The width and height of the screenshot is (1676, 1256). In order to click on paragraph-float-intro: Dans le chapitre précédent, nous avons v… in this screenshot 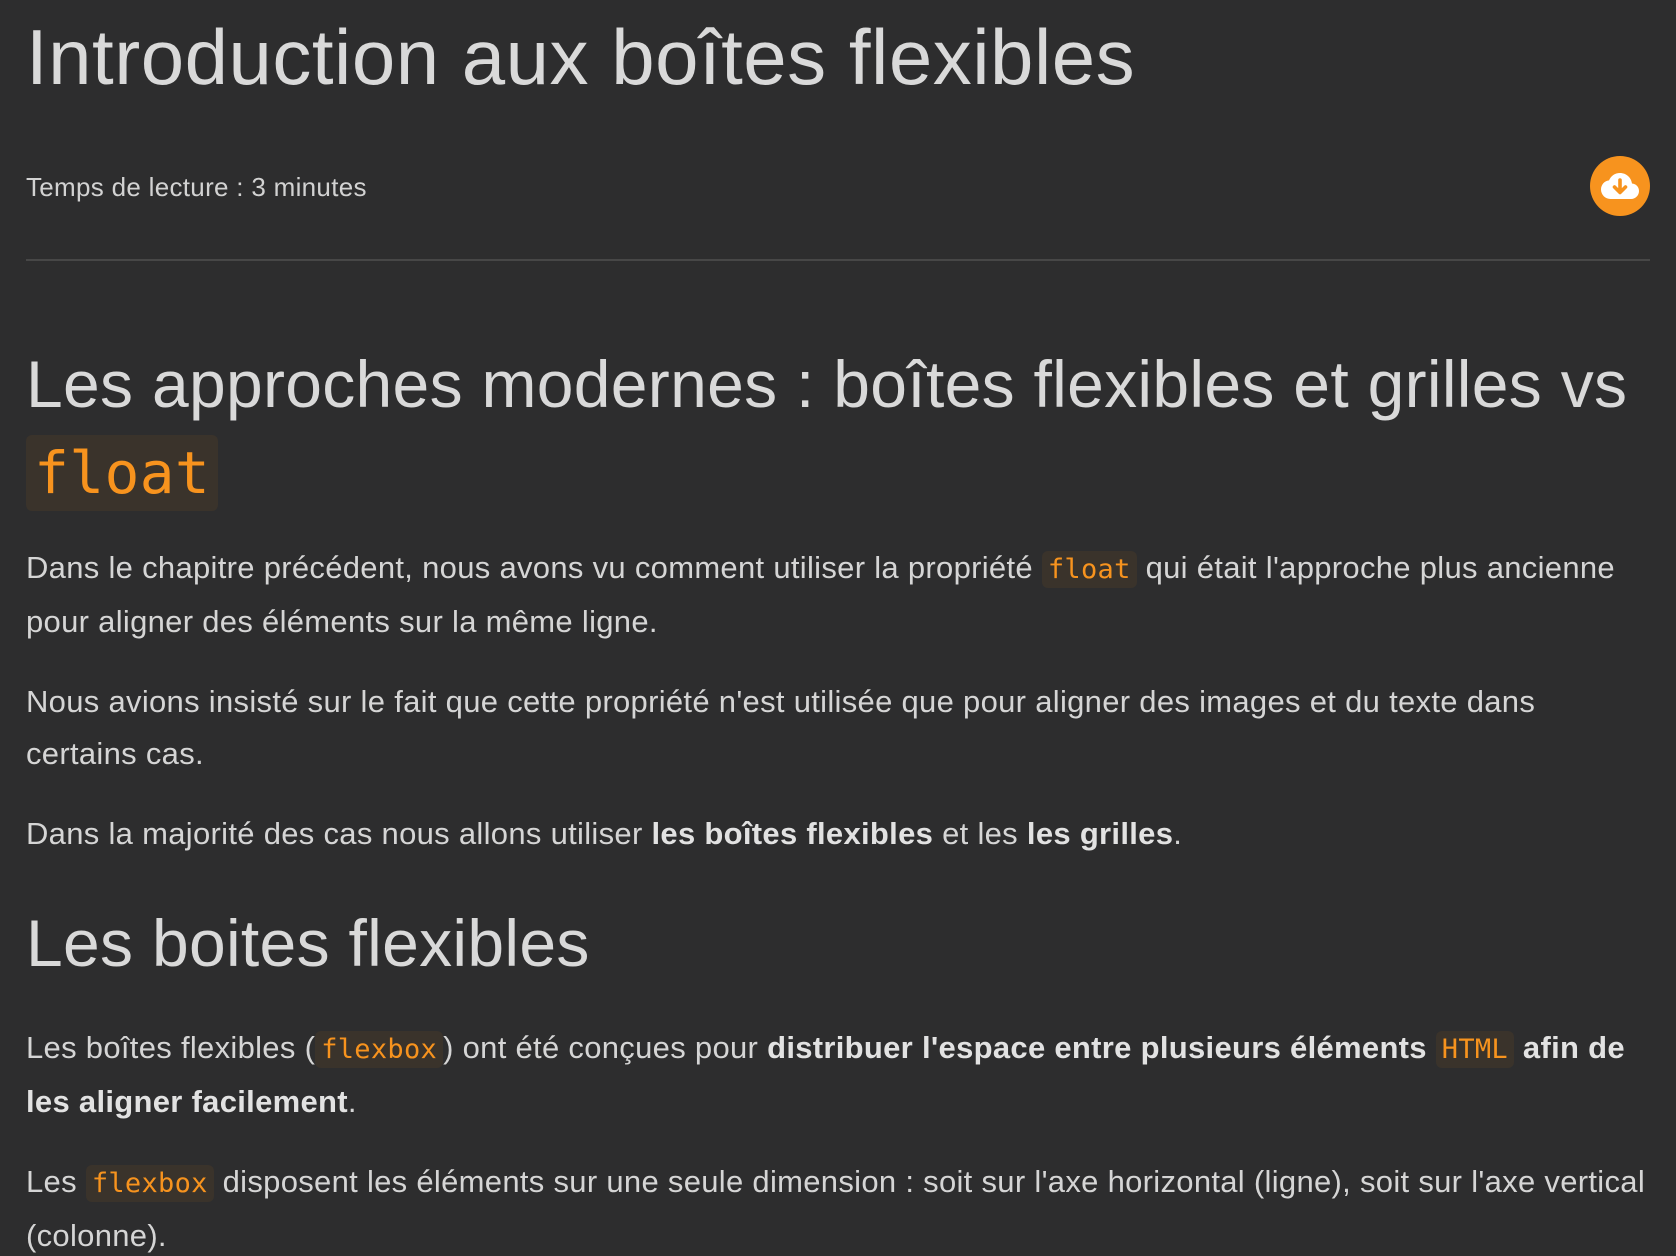, I will do `click(838, 595)`.